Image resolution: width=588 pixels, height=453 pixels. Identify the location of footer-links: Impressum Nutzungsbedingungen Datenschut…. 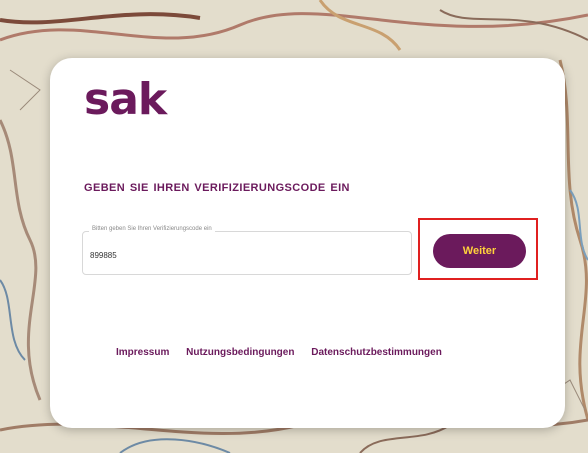
(286, 352).